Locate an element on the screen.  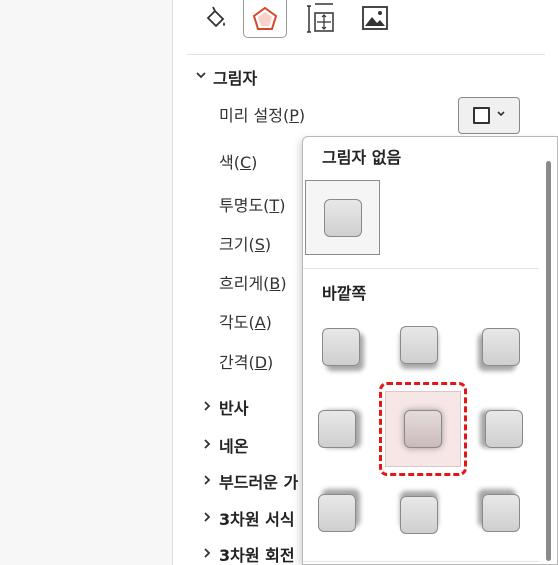
color-label: 색(C) is located at coordinates (238, 162).